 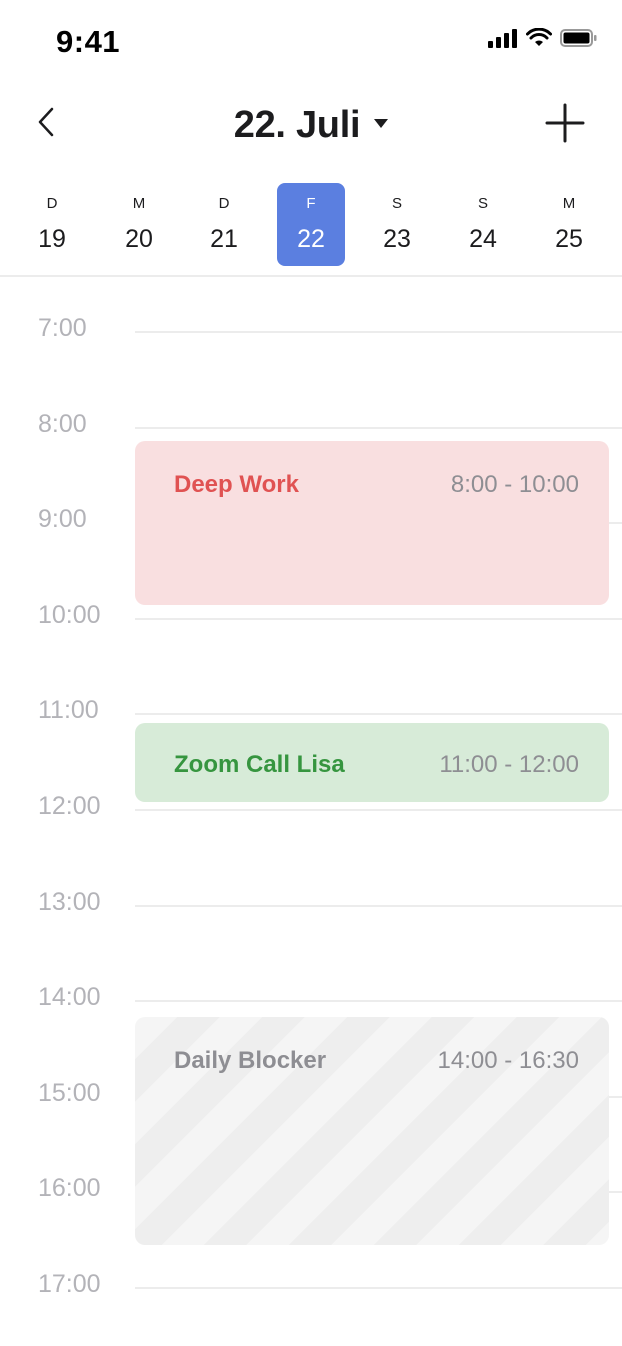 What do you see at coordinates (259, 764) in the screenshot?
I see `event-title: Zoom Call Lisa` at bounding box center [259, 764].